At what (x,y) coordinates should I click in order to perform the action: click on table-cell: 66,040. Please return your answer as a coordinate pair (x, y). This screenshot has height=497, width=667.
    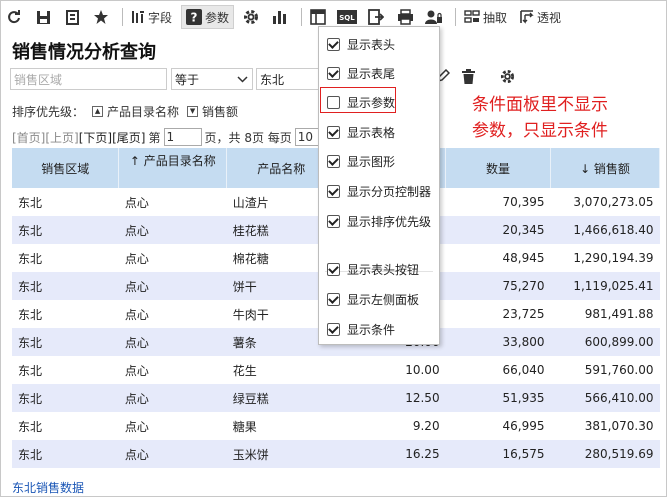
    Looking at the image, I should click on (498, 370).